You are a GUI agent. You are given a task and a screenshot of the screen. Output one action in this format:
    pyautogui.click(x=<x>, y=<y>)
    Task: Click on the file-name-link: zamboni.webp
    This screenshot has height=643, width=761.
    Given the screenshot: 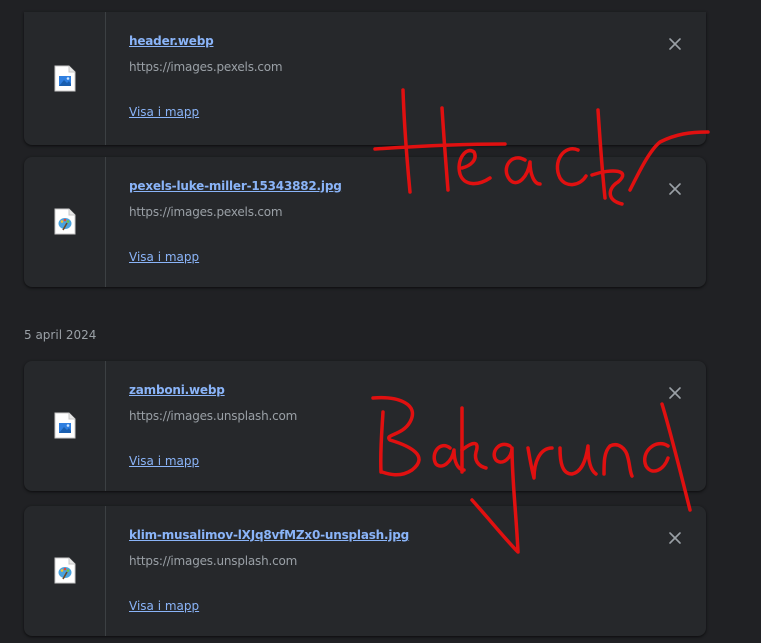 What is the action you would take?
    pyautogui.click(x=177, y=390)
    